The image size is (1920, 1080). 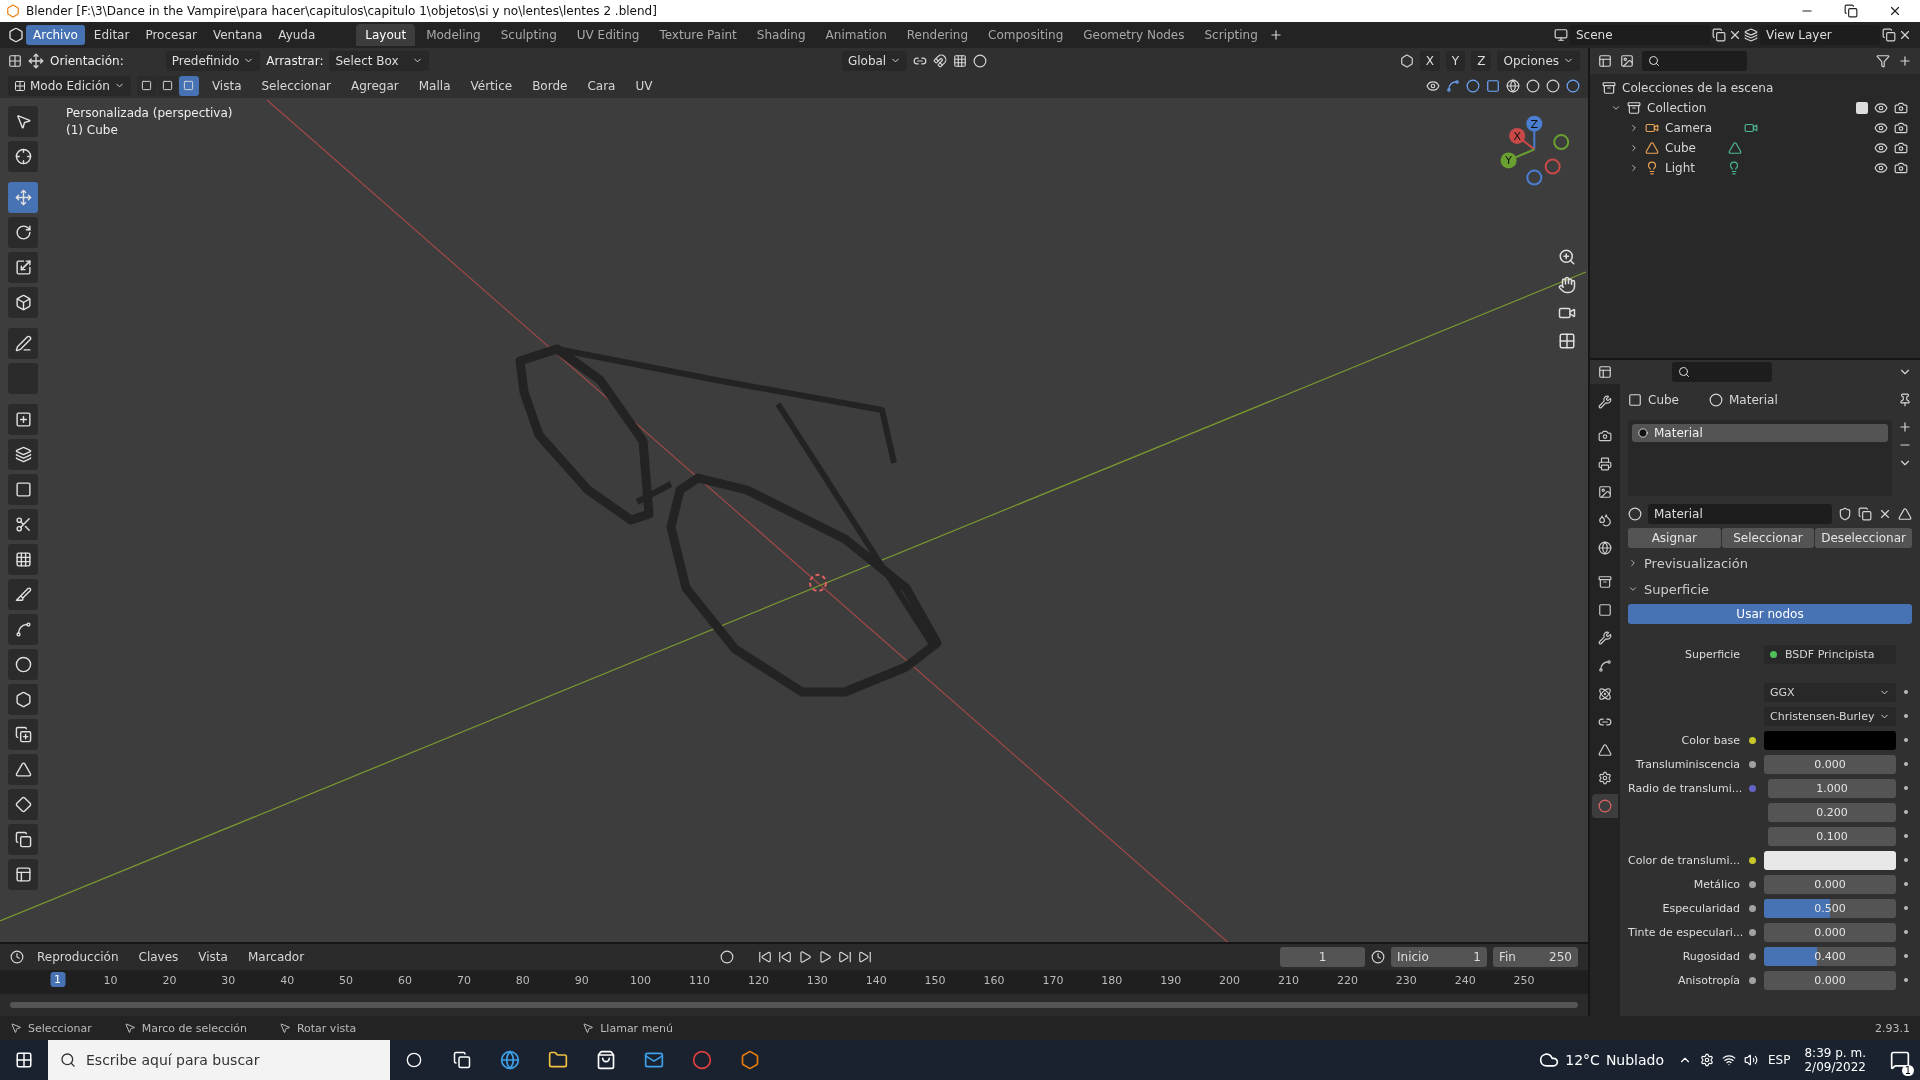 I want to click on move-tool-icon, so click(x=23, y=197).